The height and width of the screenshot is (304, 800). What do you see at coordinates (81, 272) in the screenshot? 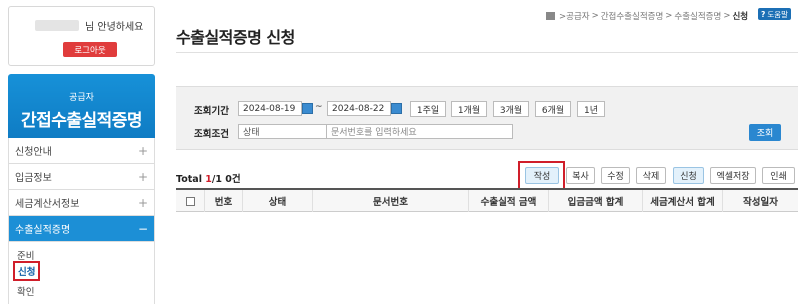
I see `sidebar-submenu: 준비 신청 확인` at bounding box center [81, 272].